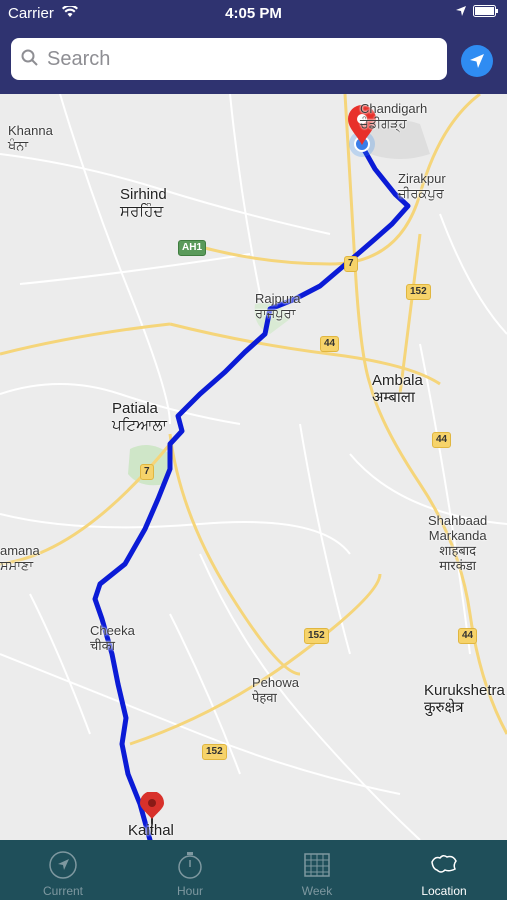 Image resolution: width=507 pixels, height=900 pixels. Describe the element at coordinates (317, 891) in the screenshot. I see `tab-label: Week` at that location.